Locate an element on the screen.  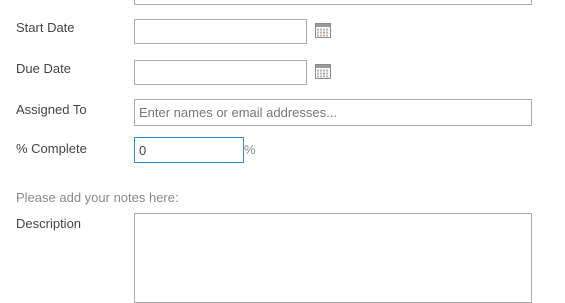
due-date-label: Due Date is located at coordinates (43, 68).